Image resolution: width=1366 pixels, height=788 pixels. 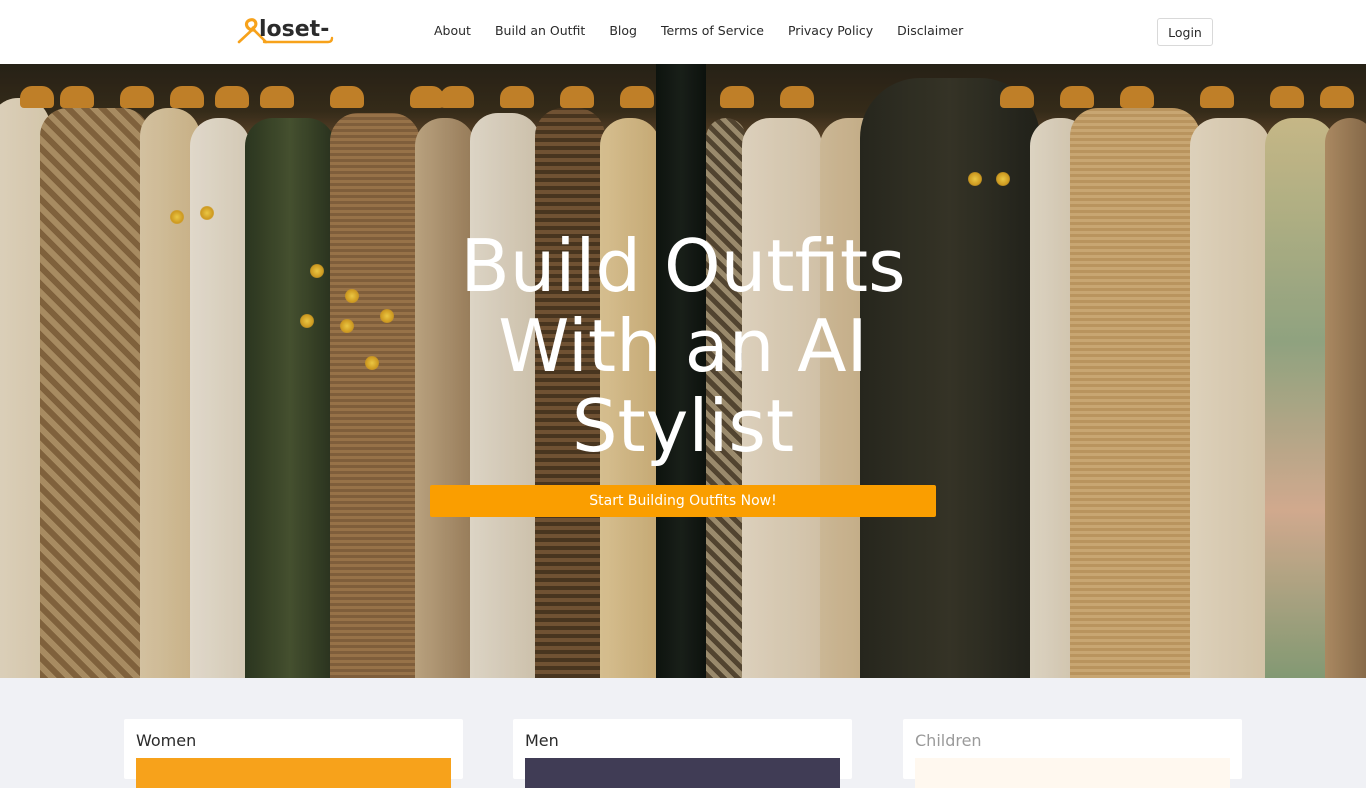 What do you see at coordinates (166, 740) in the screenshot?
I see `category-title: Women` at bounding box center [166, 740].